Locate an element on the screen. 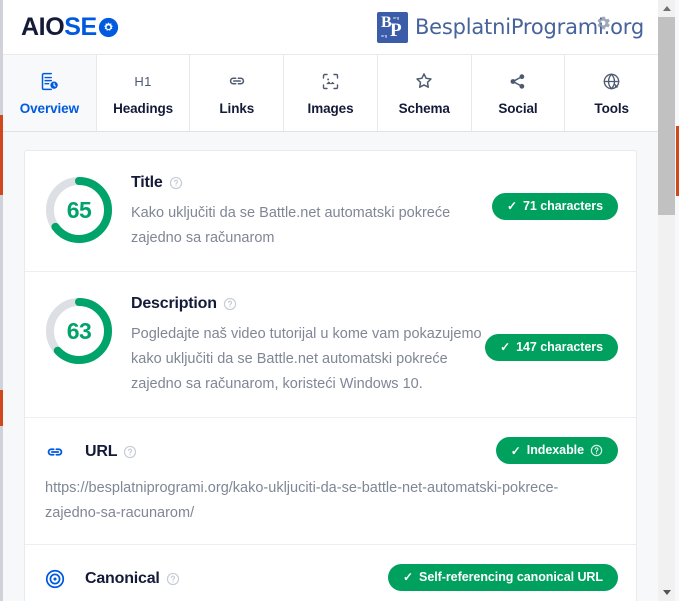 This screenshot has width=679, height=601. canonical-heading: Canonical is located at coordinates (122, 578).